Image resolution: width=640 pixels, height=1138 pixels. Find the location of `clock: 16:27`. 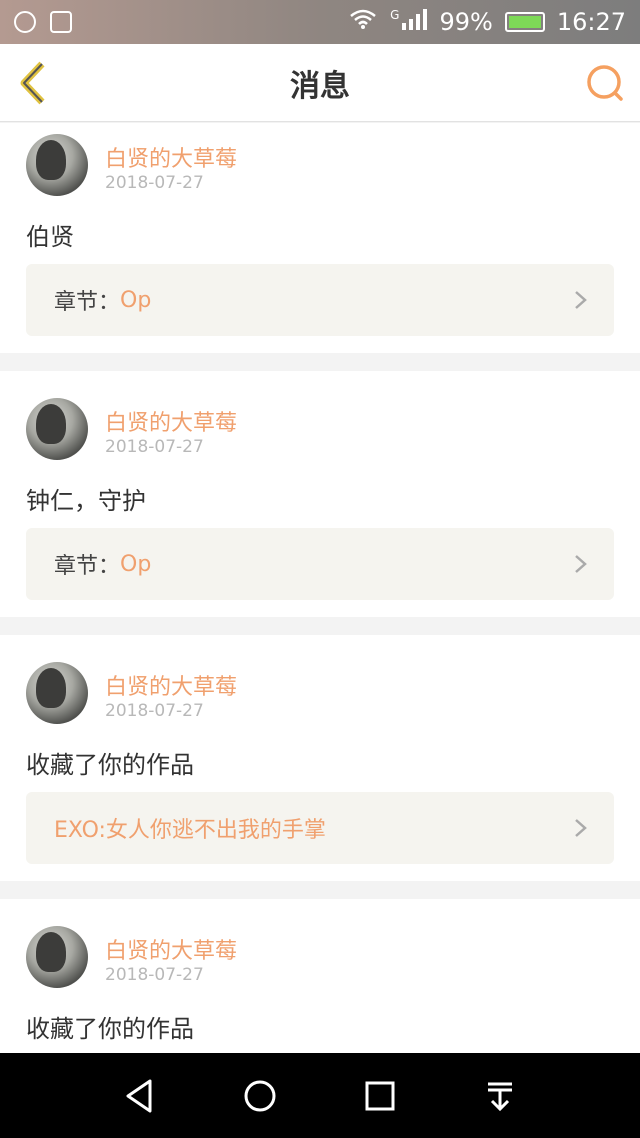

clock: 16:27 is located at coordinates (591, 22).